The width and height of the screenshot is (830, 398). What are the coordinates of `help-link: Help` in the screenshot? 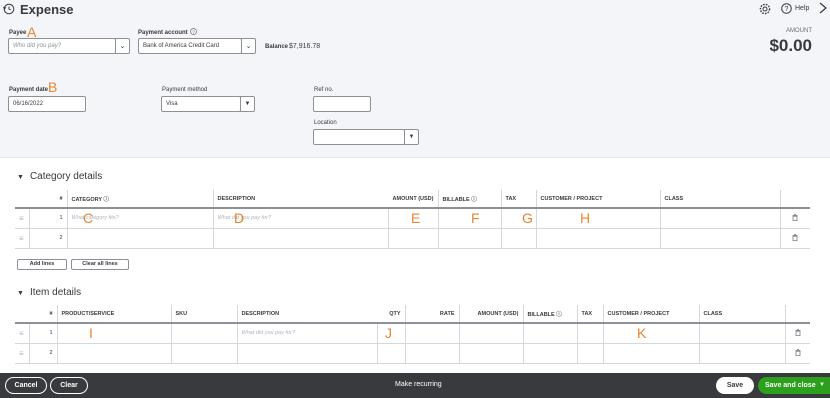 It's located at (802, 8).